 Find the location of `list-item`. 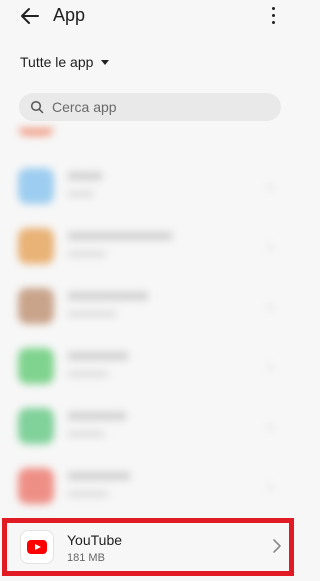

list-item is located at coordinates (150, 138).